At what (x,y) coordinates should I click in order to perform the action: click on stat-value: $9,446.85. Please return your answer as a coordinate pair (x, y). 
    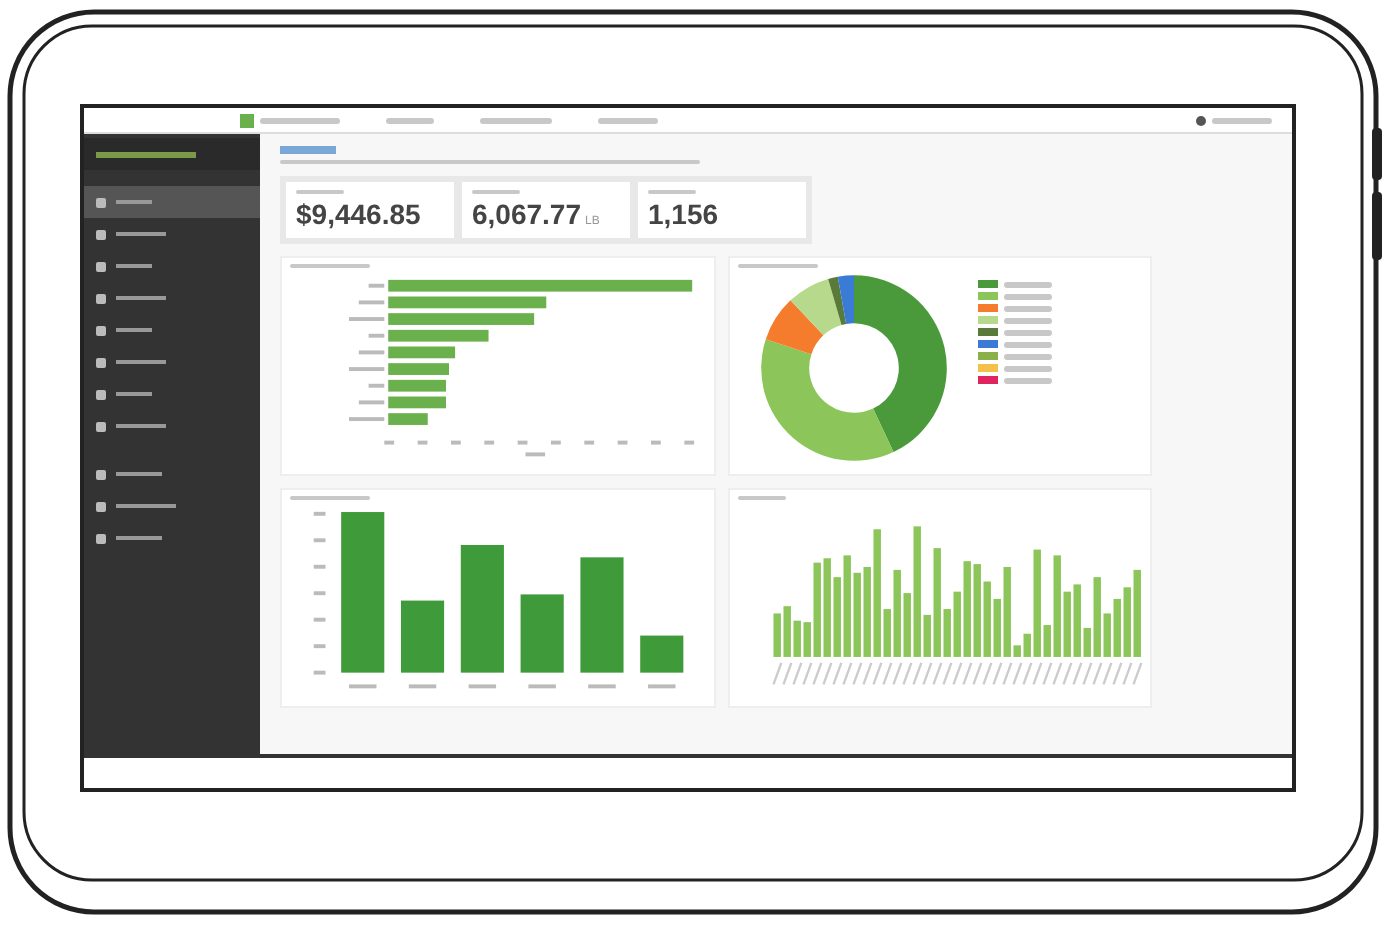
    Looking at the image, I should click on (358, 214).